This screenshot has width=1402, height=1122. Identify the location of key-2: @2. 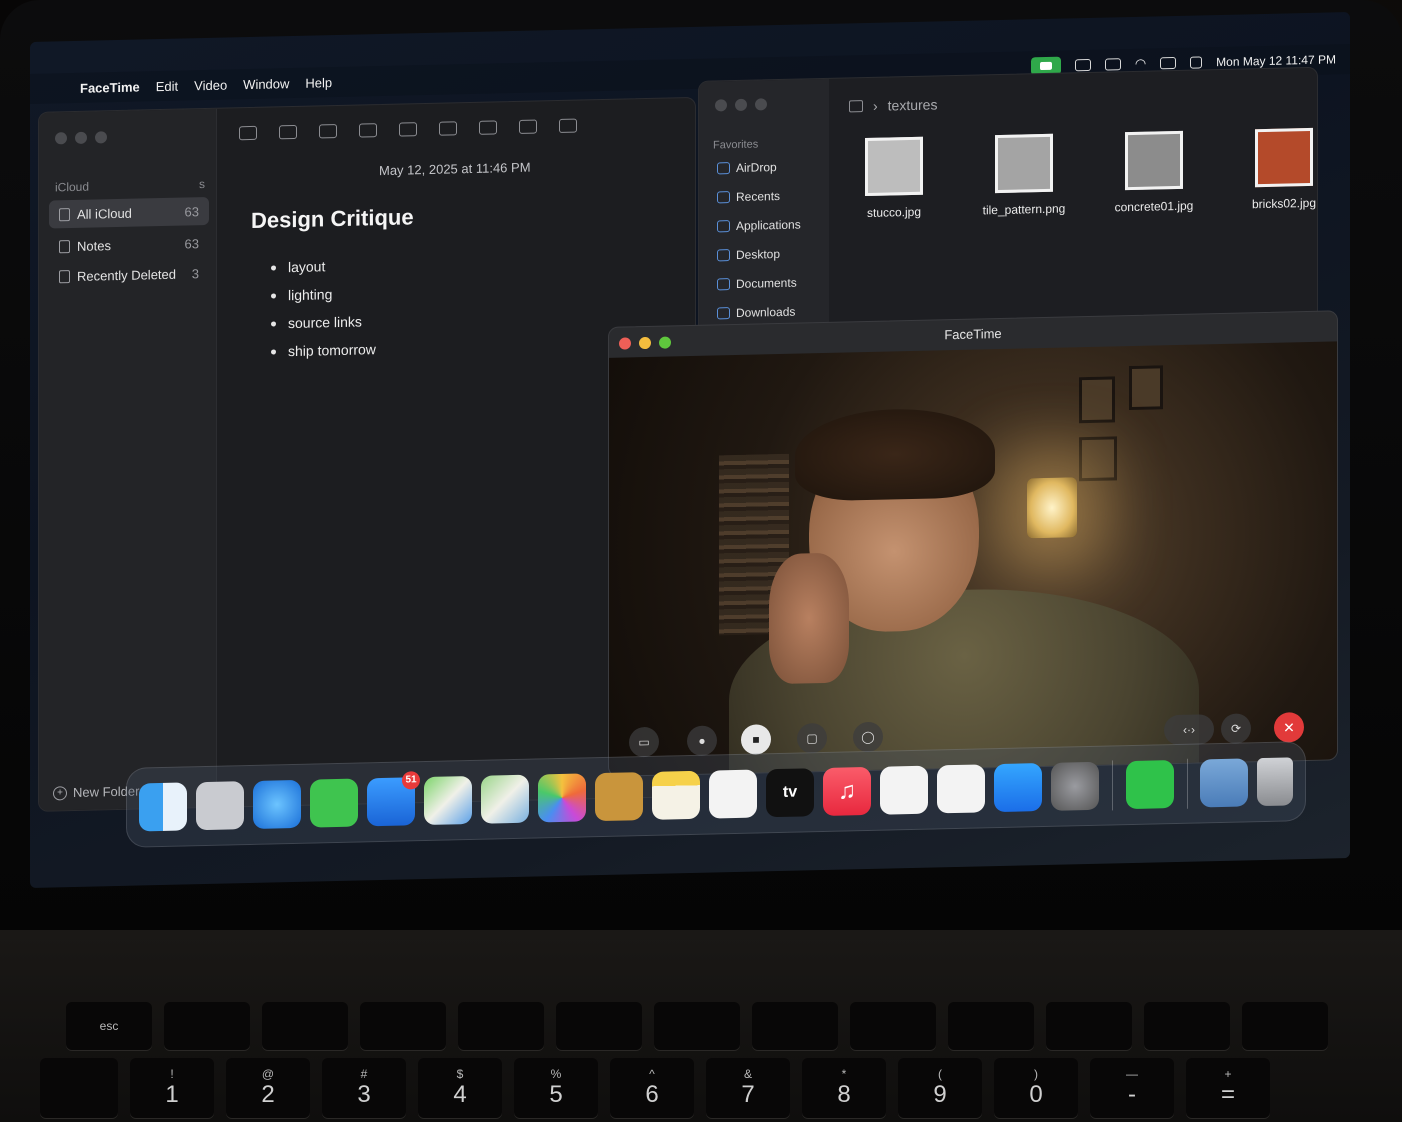
(268, 1088).